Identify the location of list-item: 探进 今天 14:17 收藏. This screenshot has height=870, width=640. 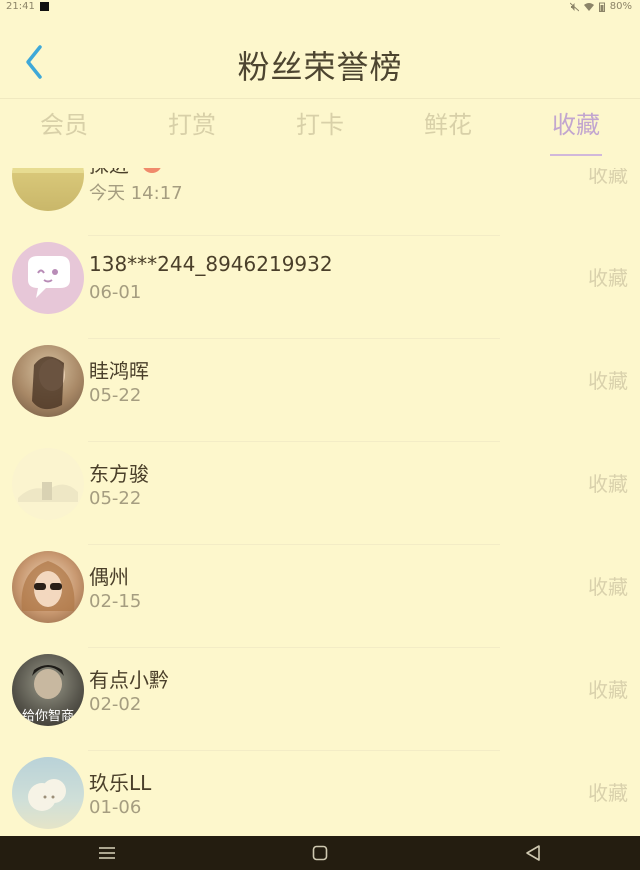
(320, 202).